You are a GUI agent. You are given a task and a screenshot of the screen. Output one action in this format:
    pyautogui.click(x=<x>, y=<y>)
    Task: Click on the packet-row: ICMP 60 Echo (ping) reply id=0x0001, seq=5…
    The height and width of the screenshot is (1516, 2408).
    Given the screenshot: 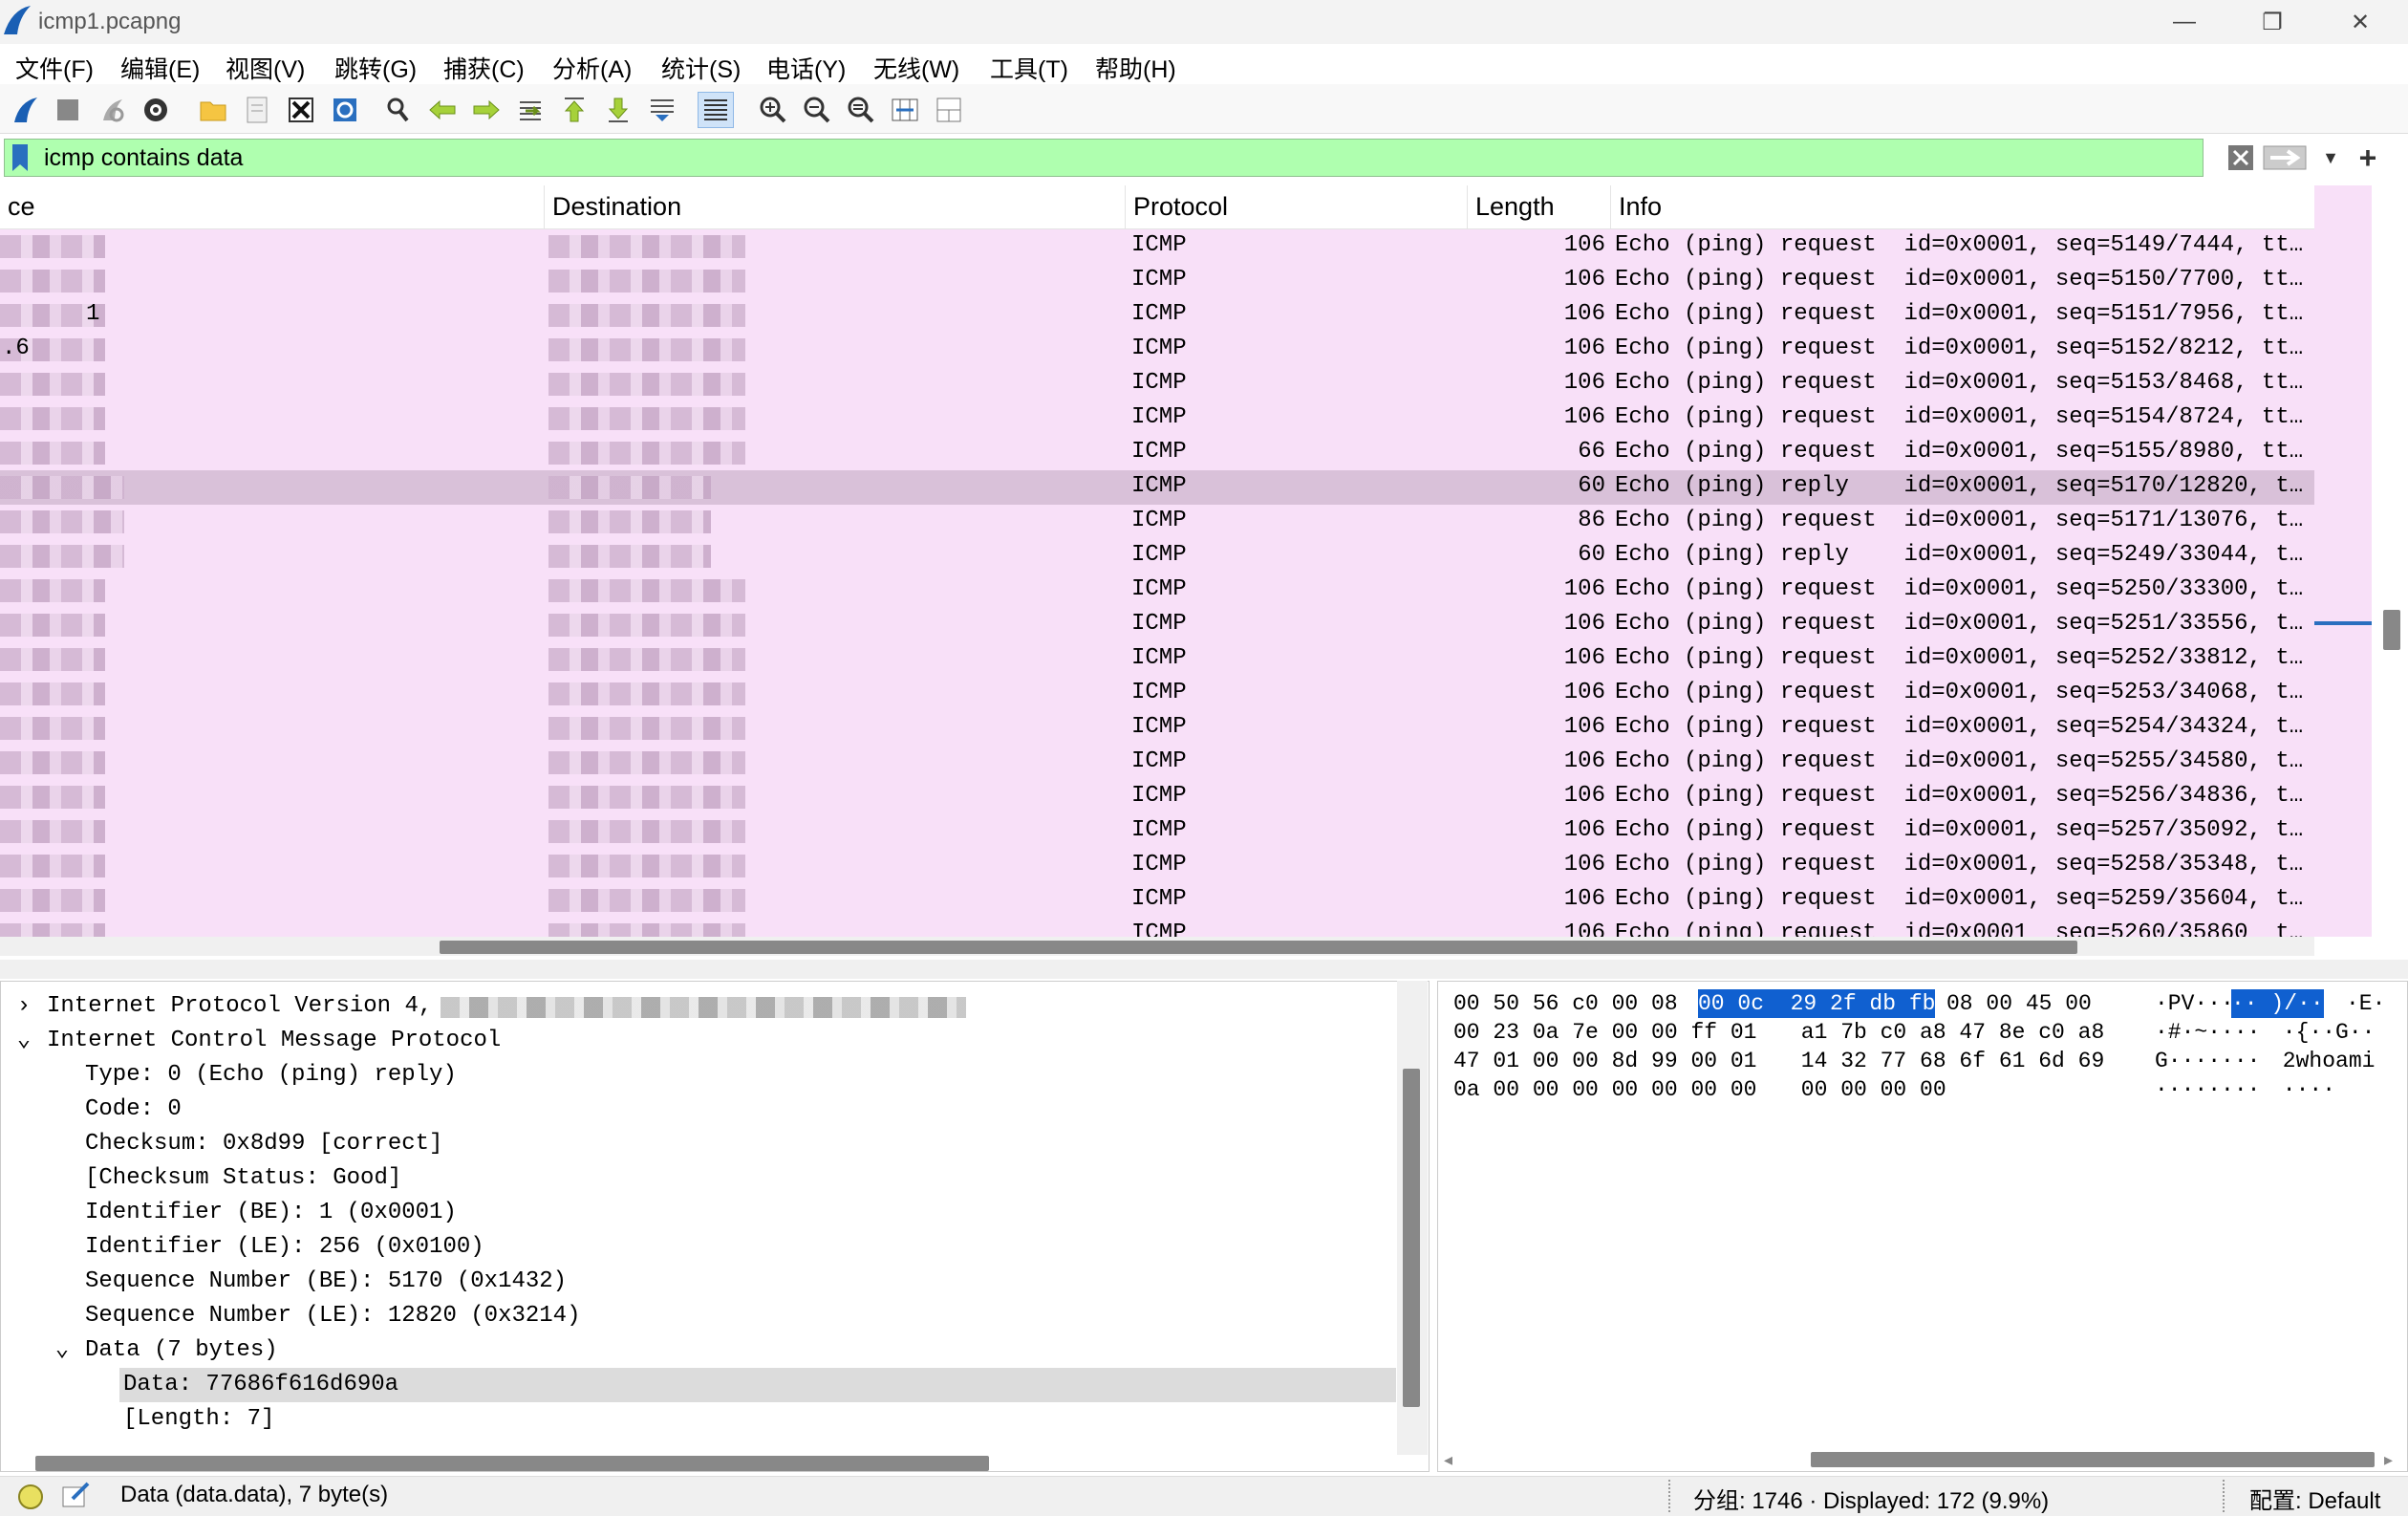 What is the action you would take?
    pyautogui.click(x=1157, y=556)
    